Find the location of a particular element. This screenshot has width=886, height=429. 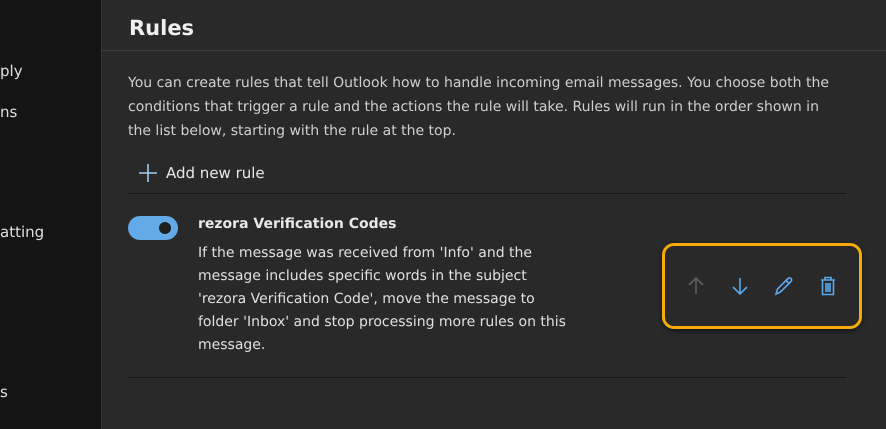

add-rule-button: Add new rule is located at coordinates (201, 173).